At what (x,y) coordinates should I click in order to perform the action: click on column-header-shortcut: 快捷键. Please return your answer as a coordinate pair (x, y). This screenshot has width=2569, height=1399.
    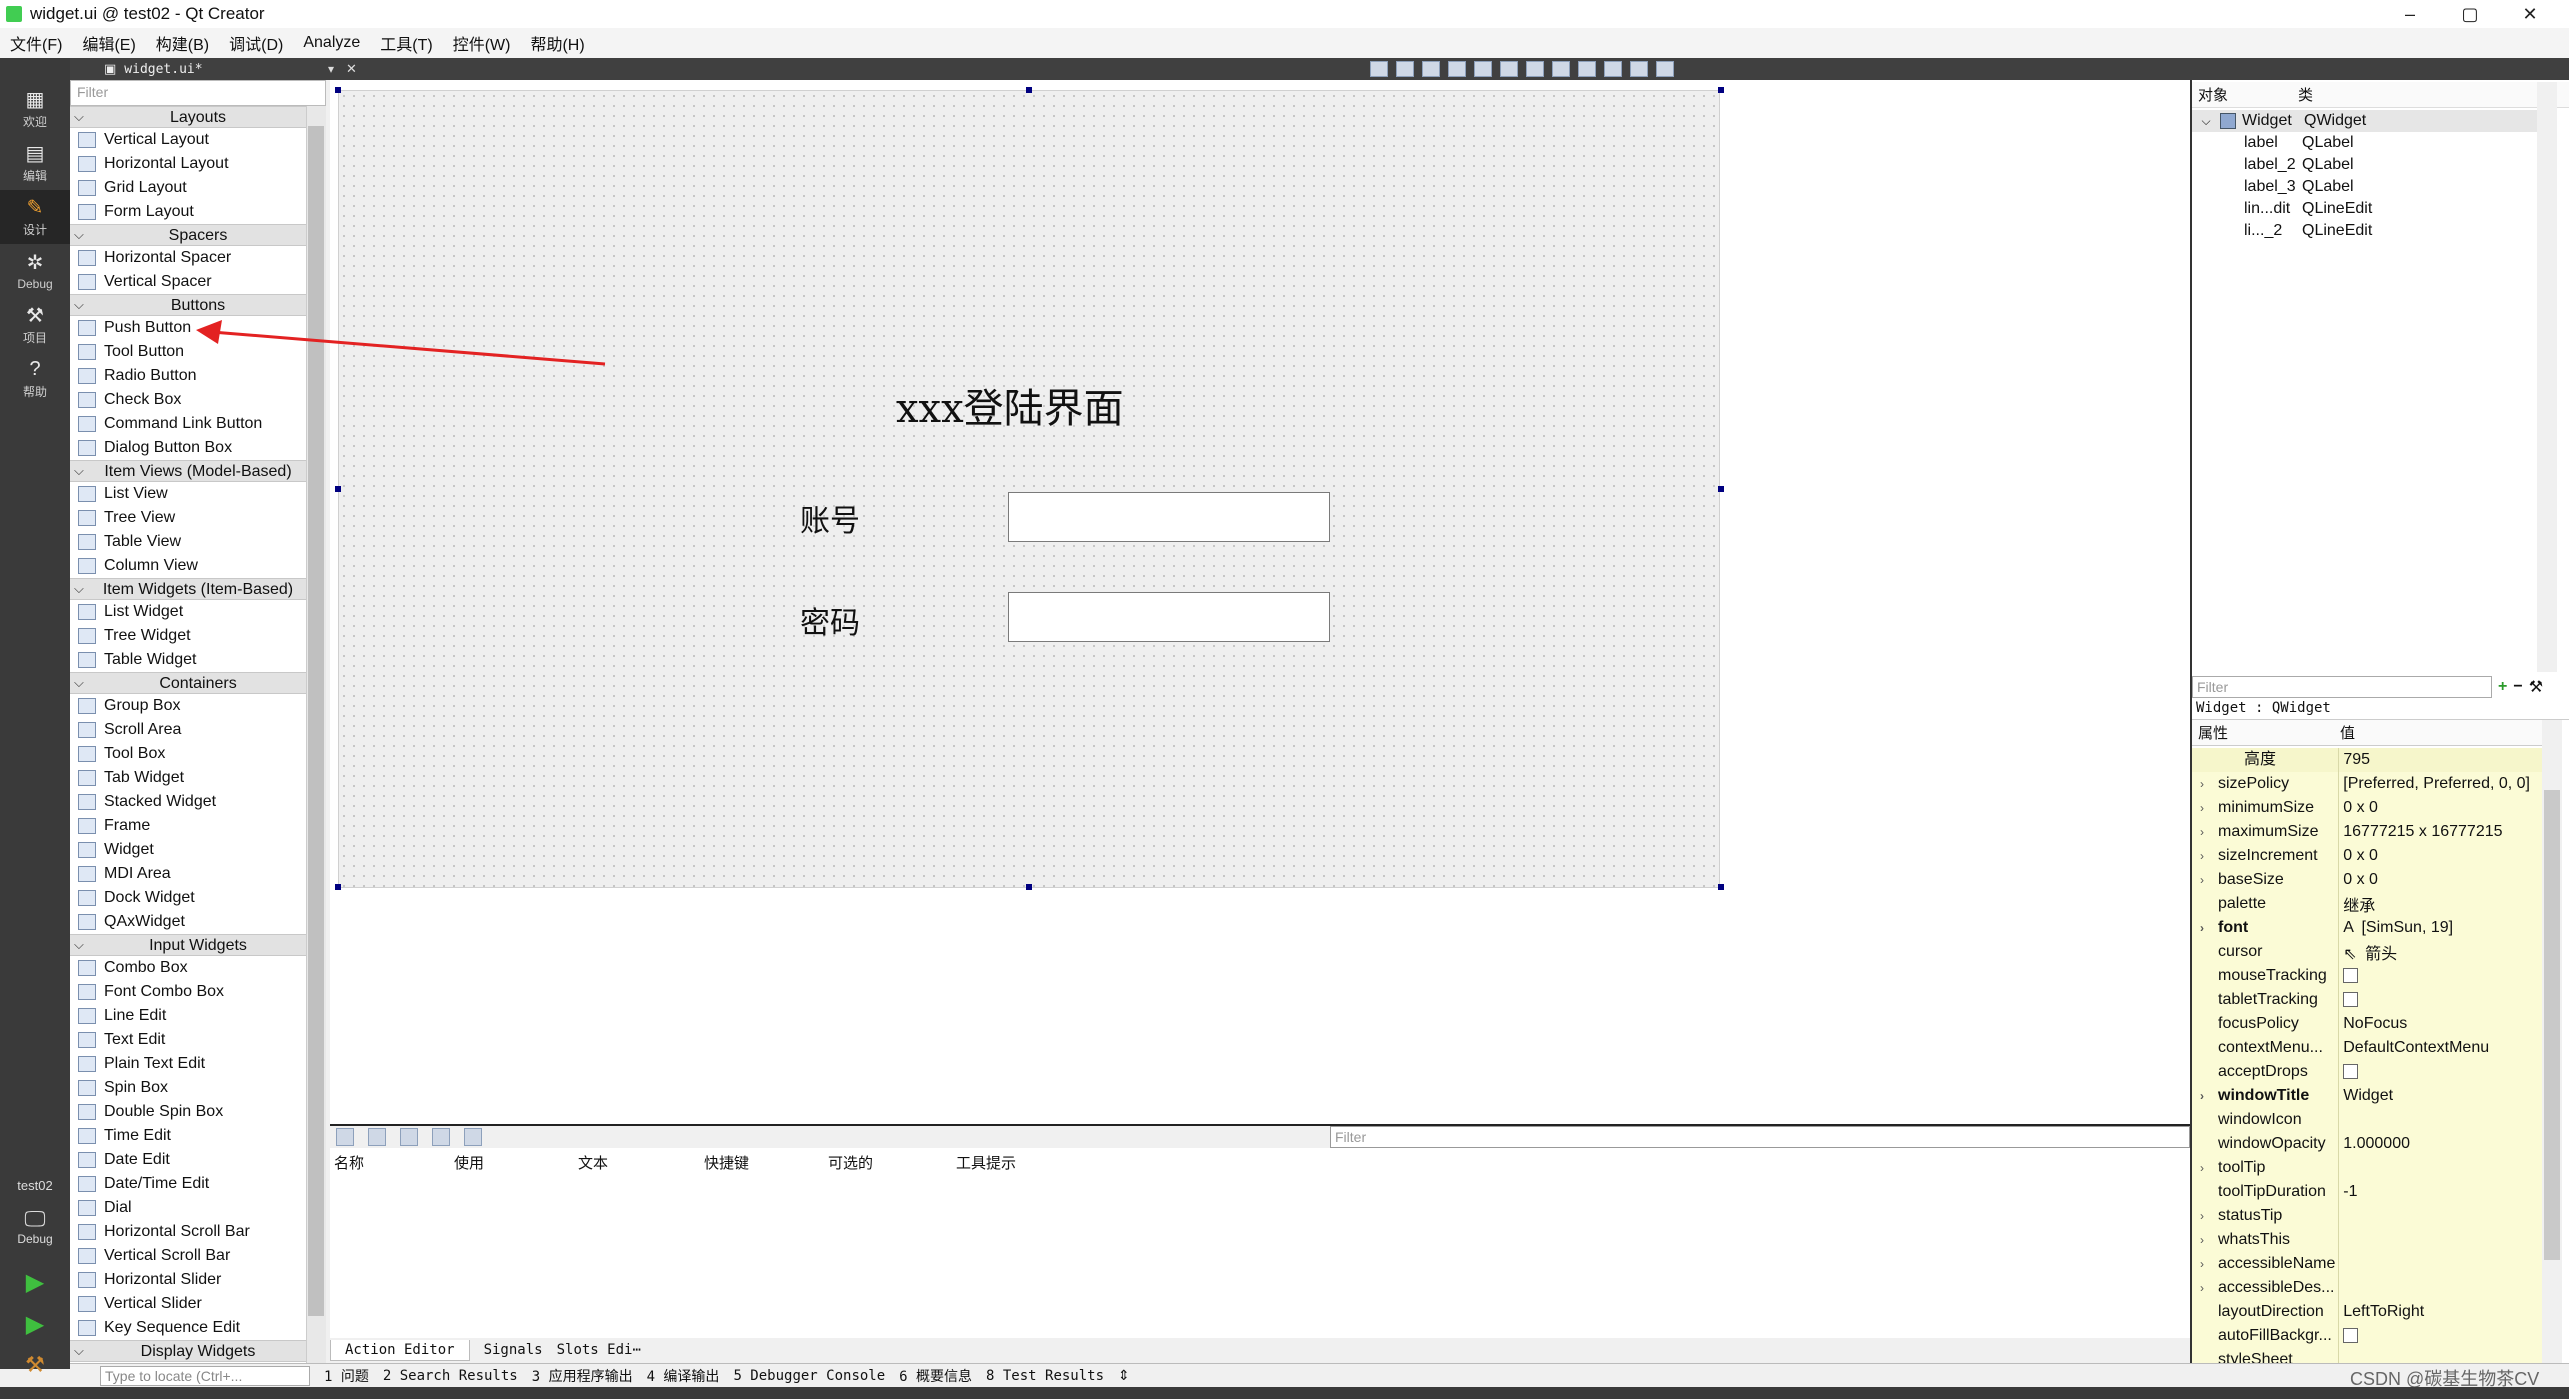
    Looking at the image, I should click on (766, 1162).